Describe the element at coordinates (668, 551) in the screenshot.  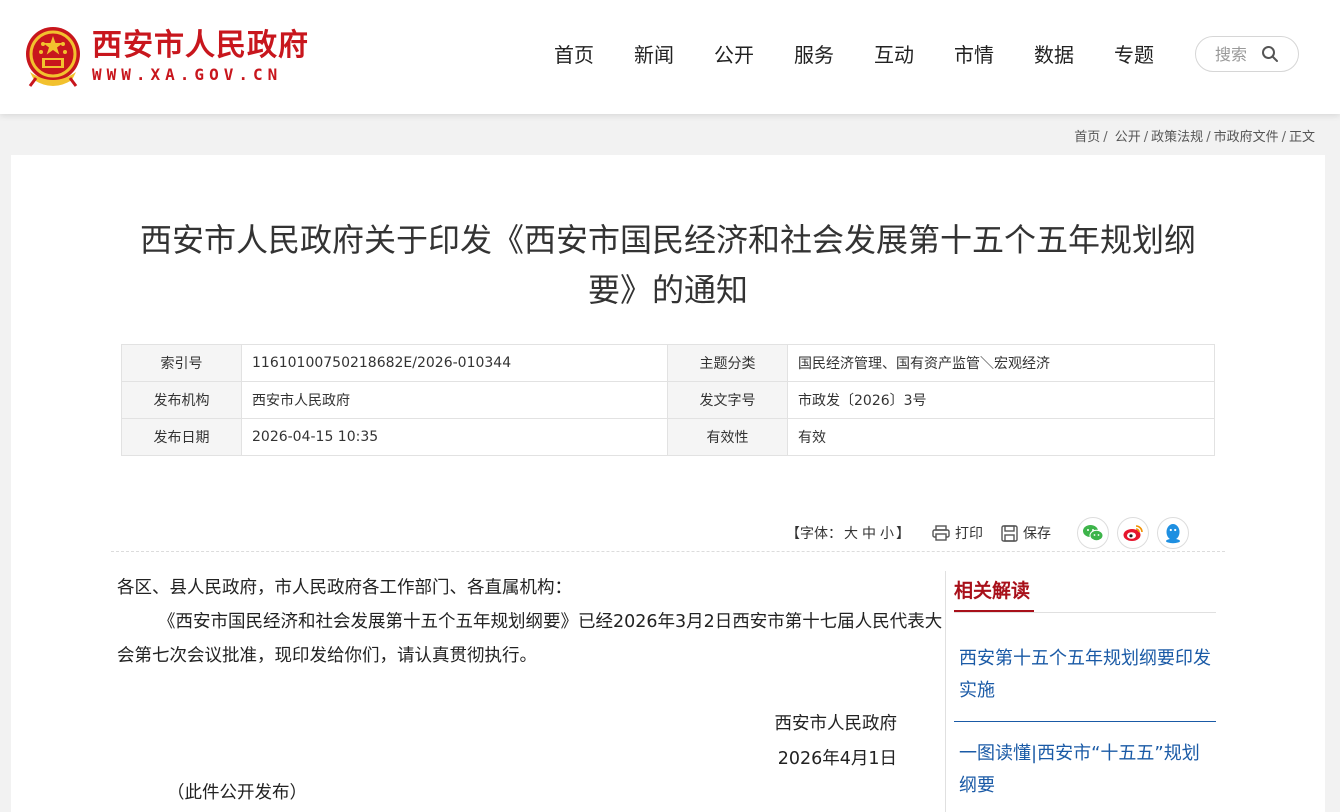
I see `toolbar-divider` at that location.